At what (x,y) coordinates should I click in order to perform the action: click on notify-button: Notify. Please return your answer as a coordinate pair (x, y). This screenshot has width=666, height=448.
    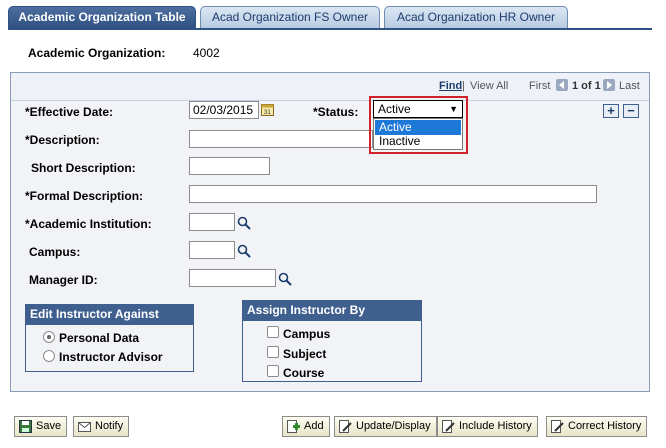
    Looking at the image, I should click on (101, 426).